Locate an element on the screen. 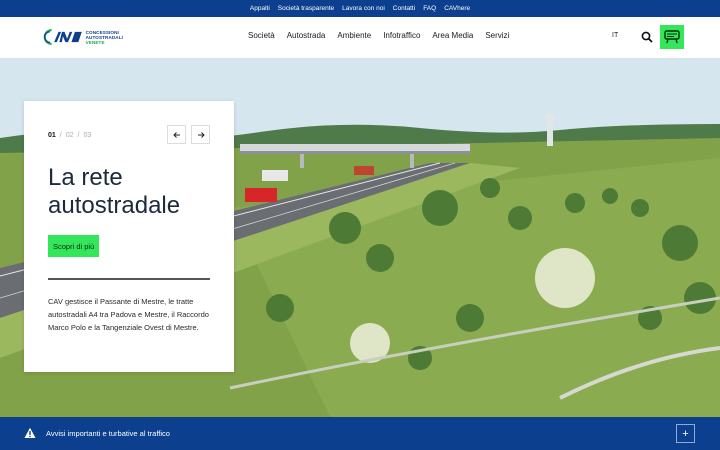 Image resolution: width=720 pixels, height=450 pixels. expand-alerts-button: + is located at coordinates (685, 433).